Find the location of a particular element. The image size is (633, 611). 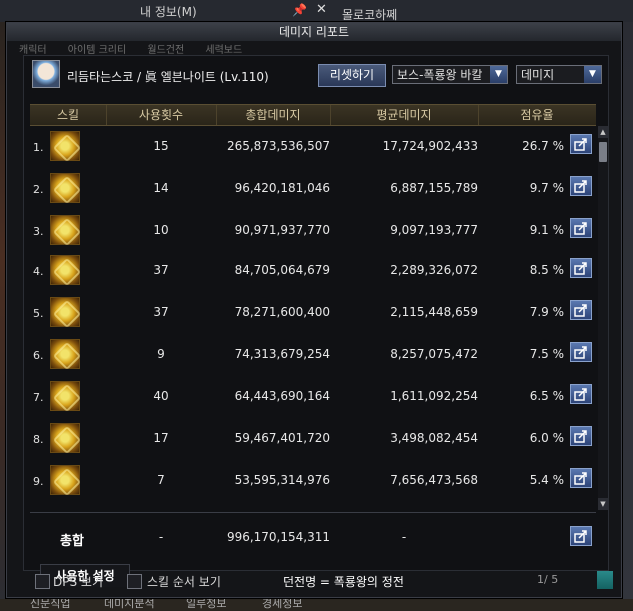

row-total-damage: 84,705,064,679 is located at coordinates (282, 270).